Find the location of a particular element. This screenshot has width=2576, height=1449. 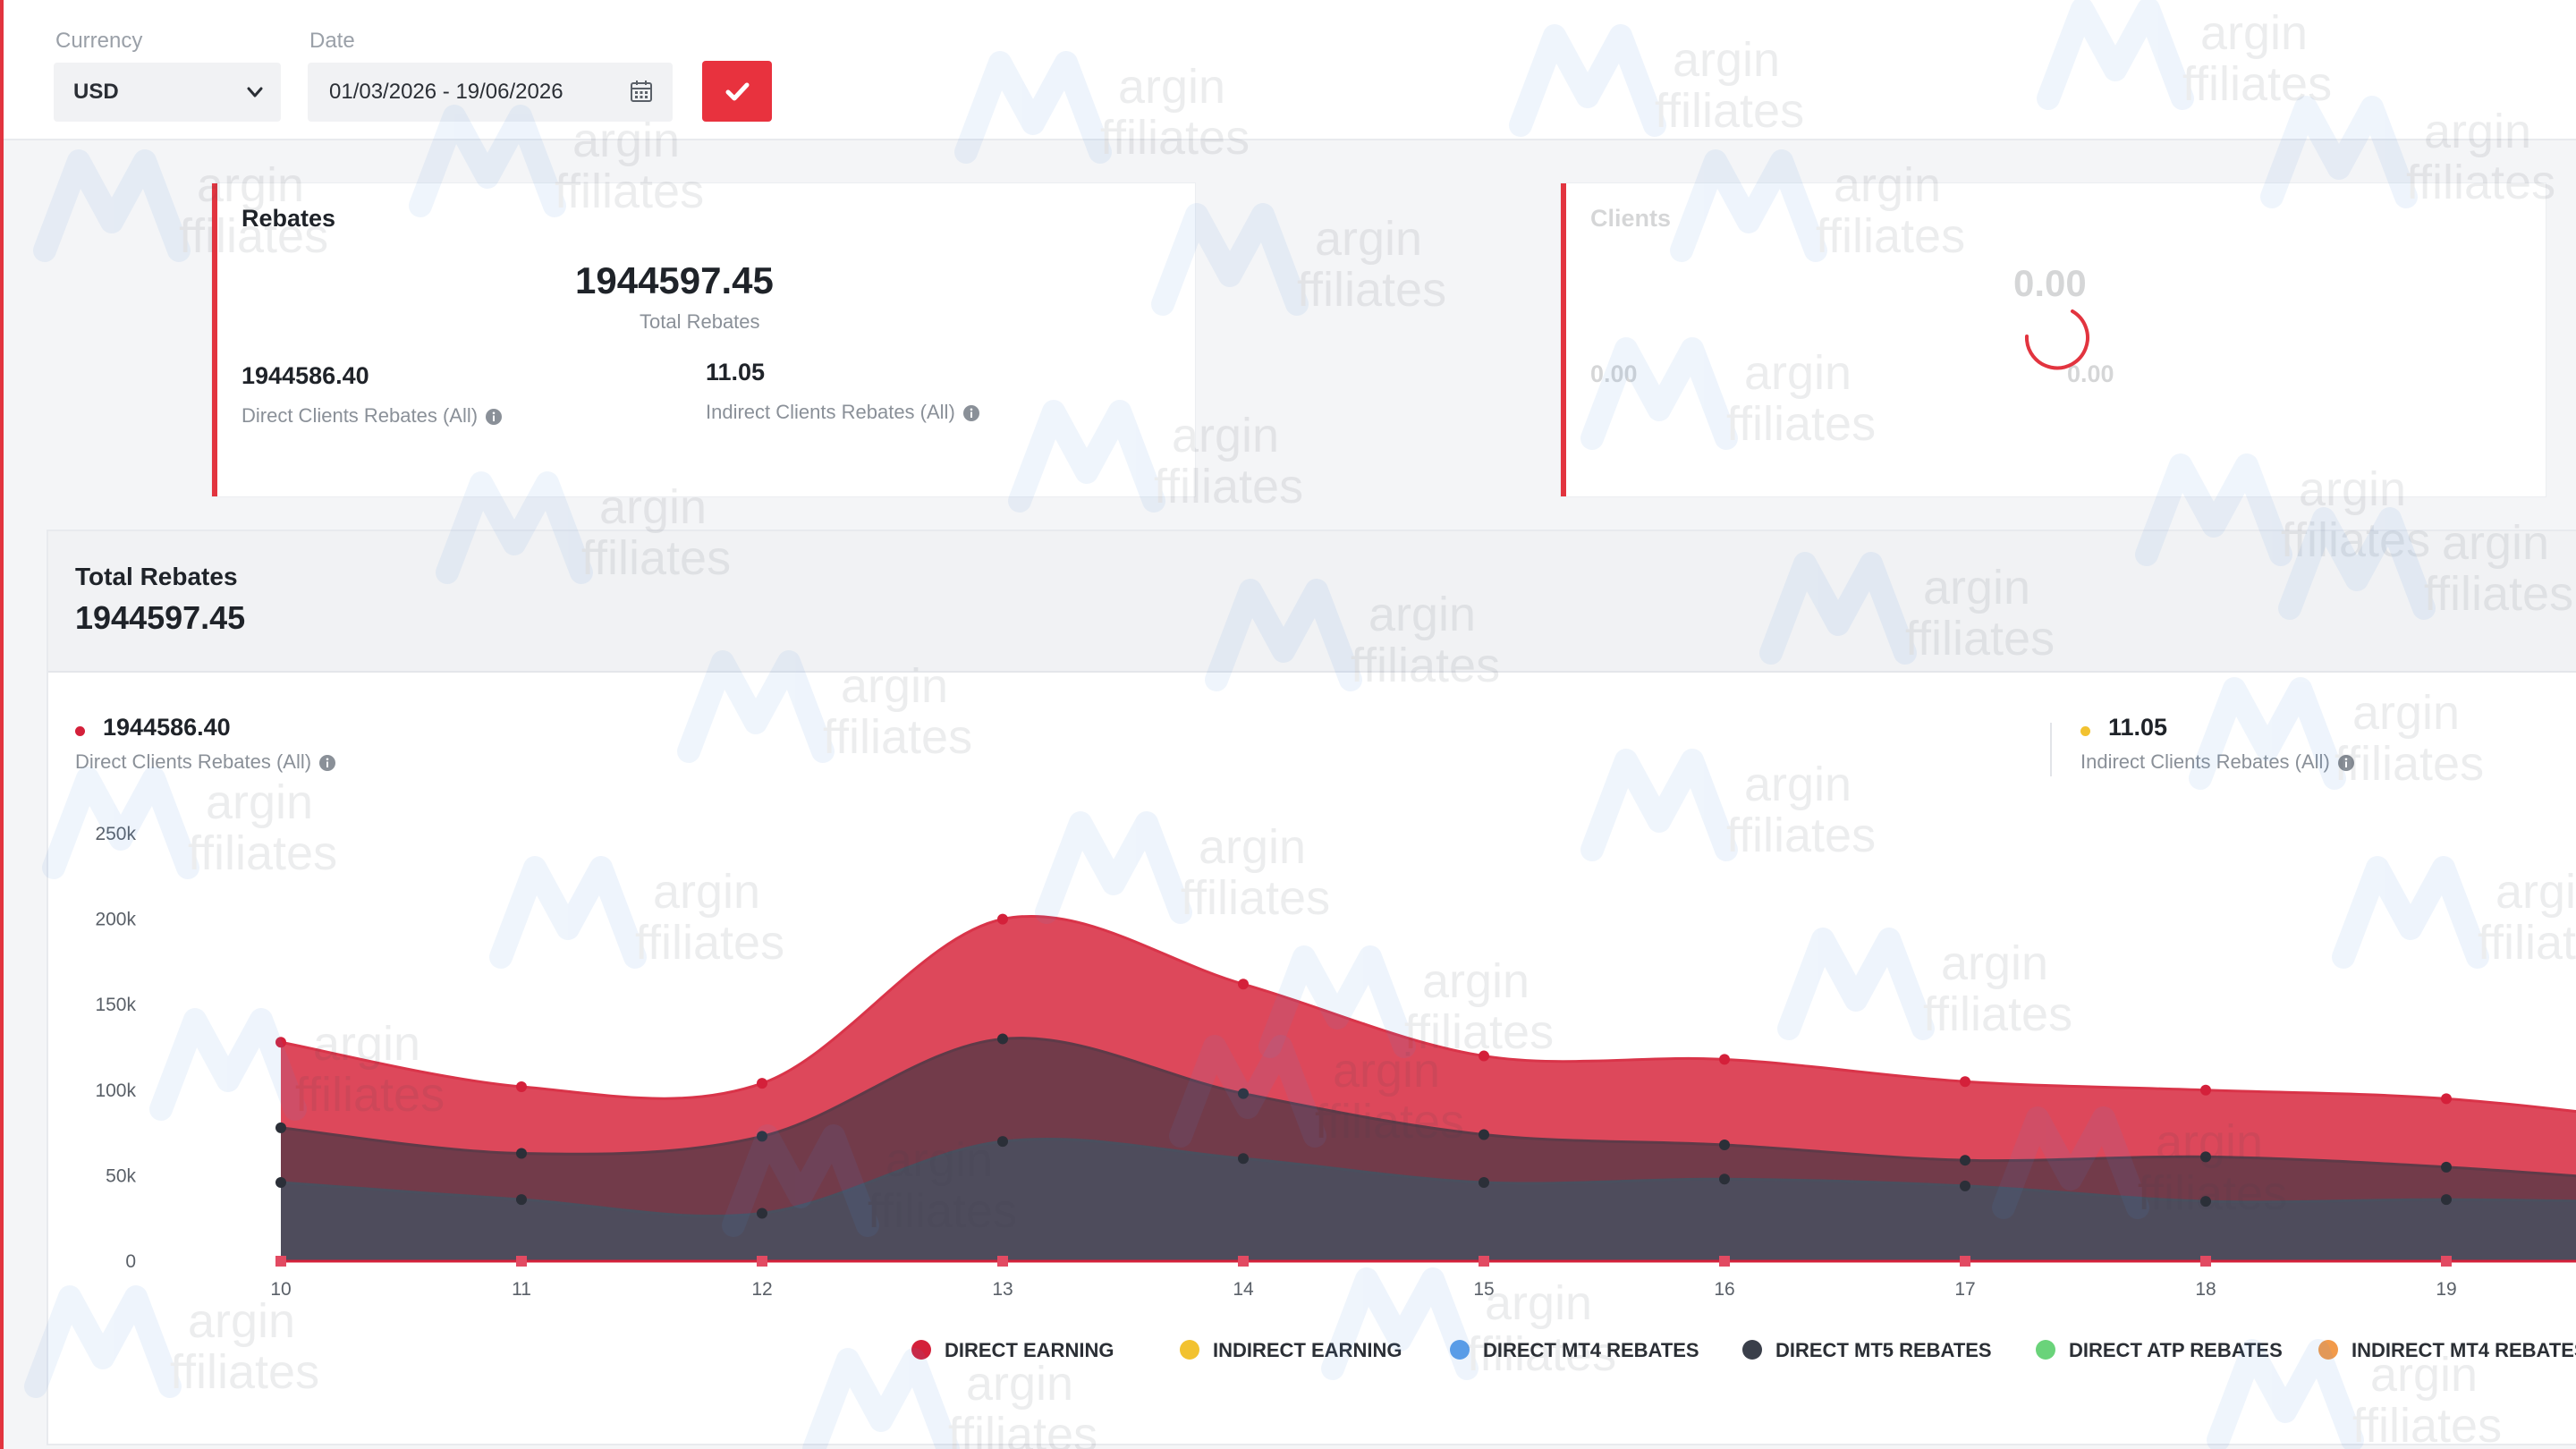

watermark-logo: arginffiliates is located at coordinates (1298, 260).